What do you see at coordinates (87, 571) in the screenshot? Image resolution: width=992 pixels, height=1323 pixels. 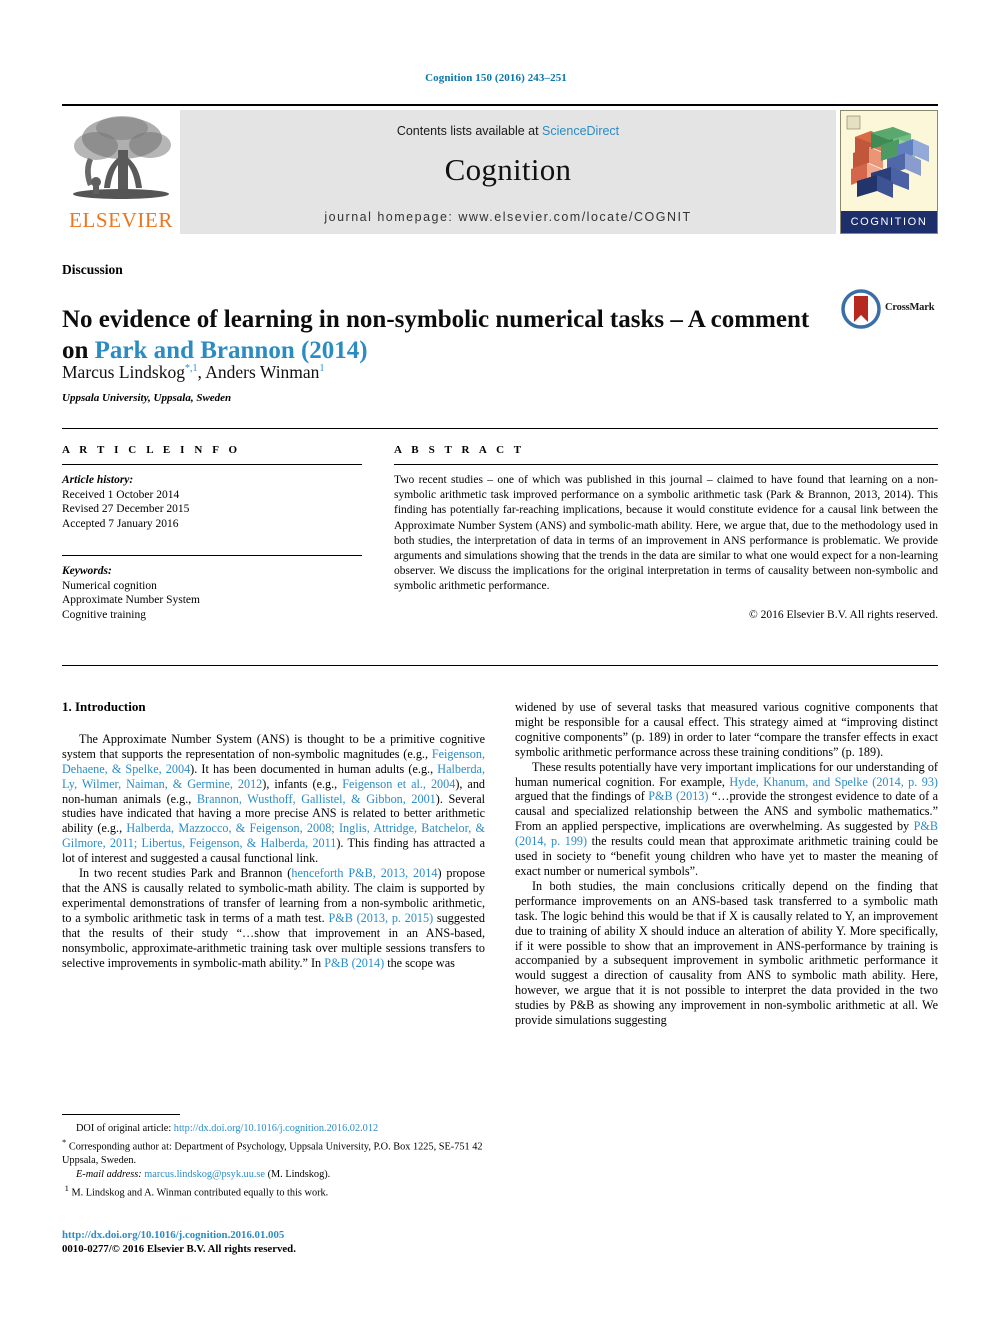 I see `keywords-label: Keywords:` at bounding box center [87, 571].